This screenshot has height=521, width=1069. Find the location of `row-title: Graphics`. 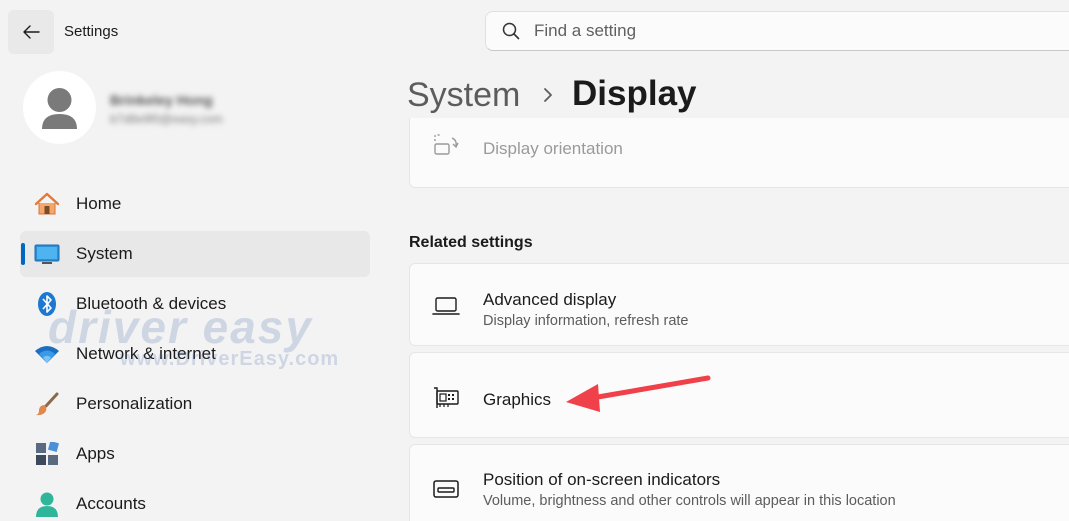

row-title: Graphics is located at coordinates (517, 399).